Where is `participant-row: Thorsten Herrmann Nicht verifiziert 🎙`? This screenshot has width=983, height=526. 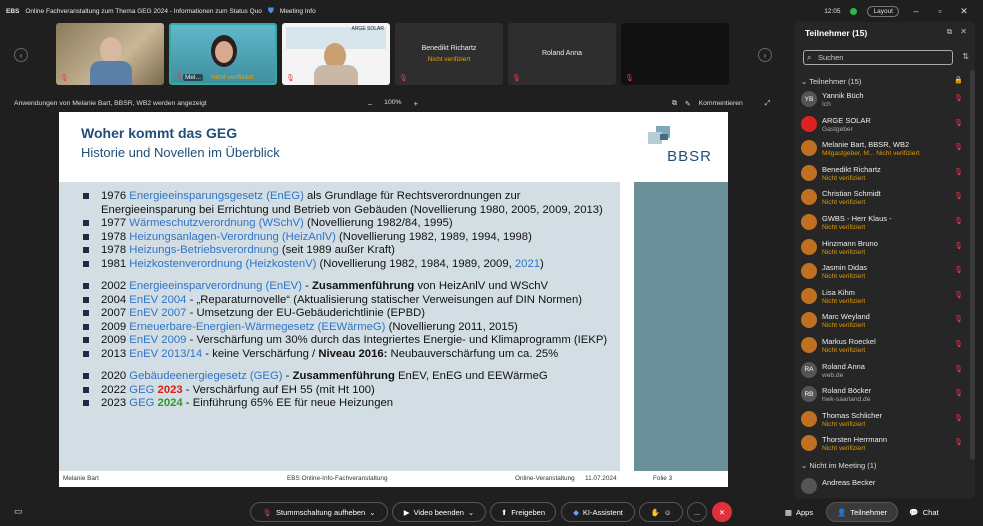 participant-row: Thorsten Herrmann Nicht verifiziert 🎙 is located at coordinates (882, 445).